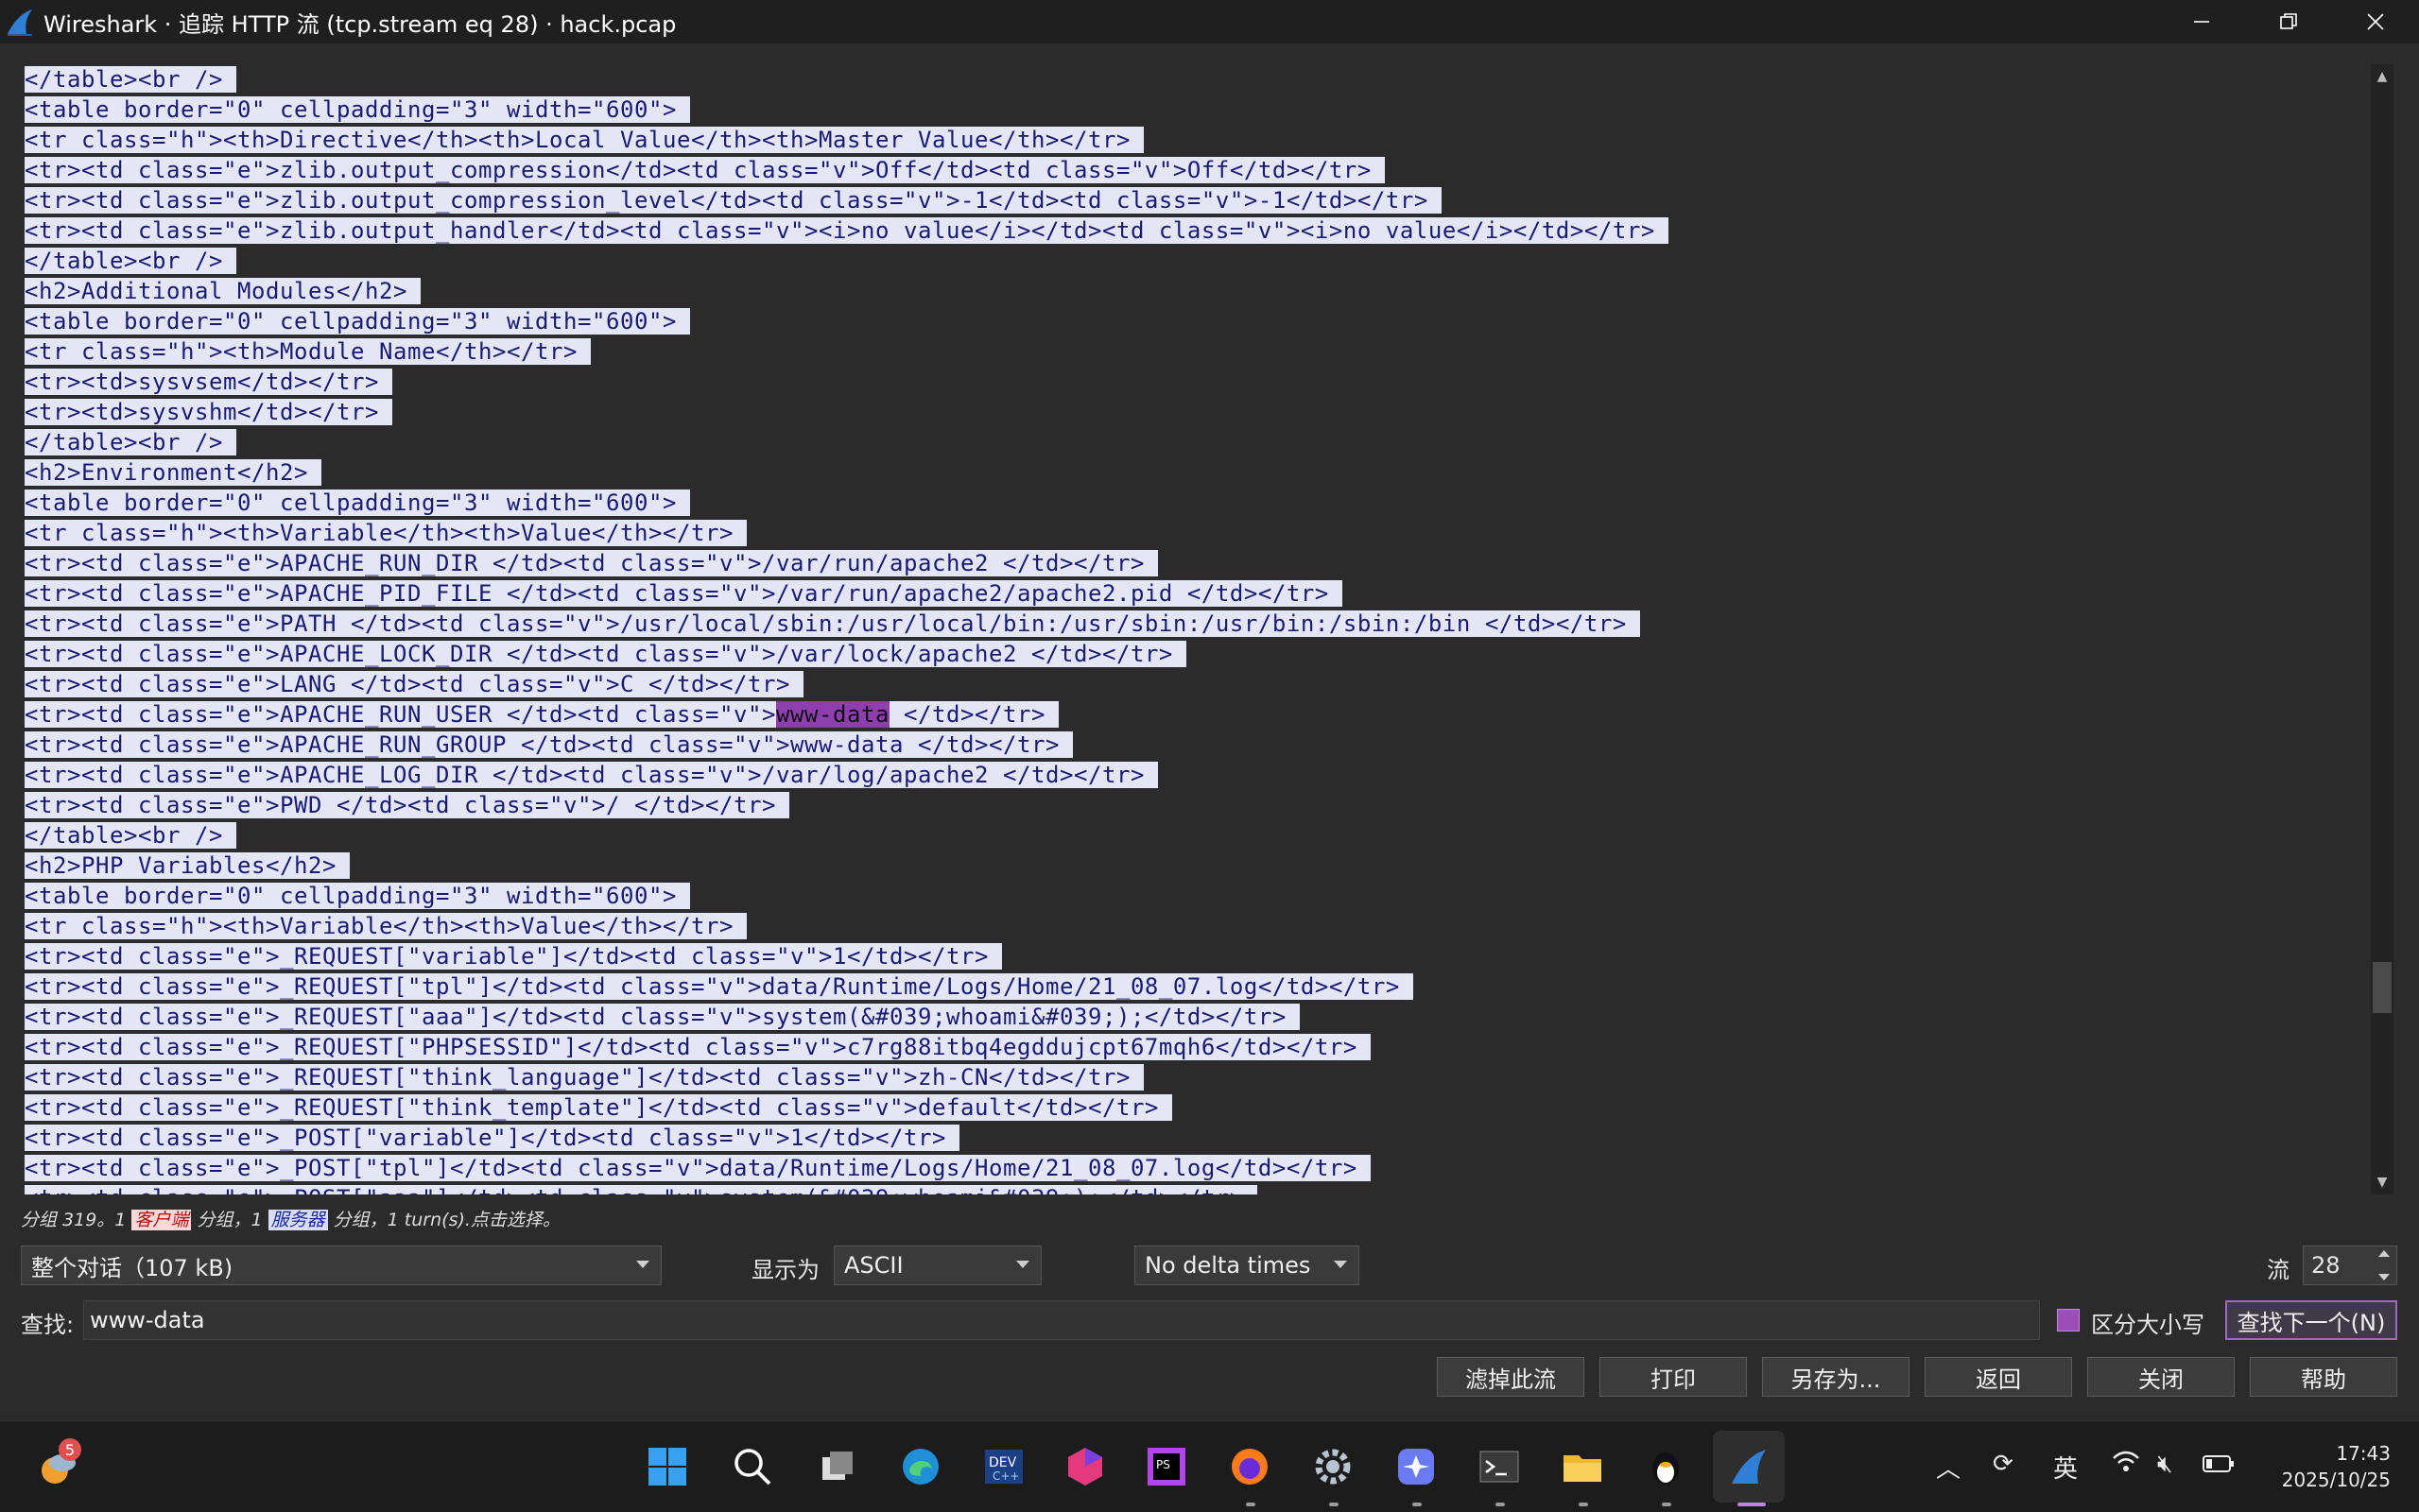  Describe the element at coordinates (2382, 987) in the screenshot. I see `scroll-thumb` at that location.